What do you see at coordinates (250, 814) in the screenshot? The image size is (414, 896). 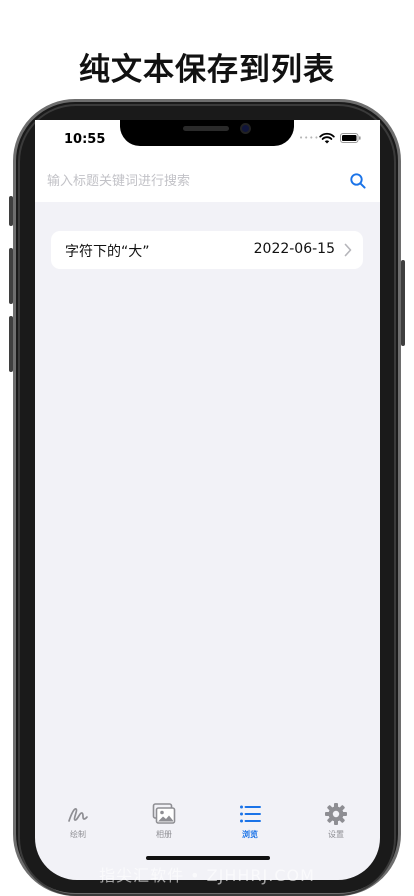 I see `list-icon` at bounding box center [250, 814].